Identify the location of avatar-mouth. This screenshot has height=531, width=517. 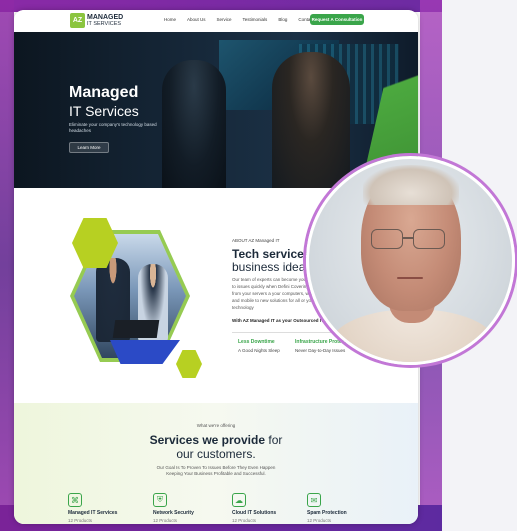
(410, 278).